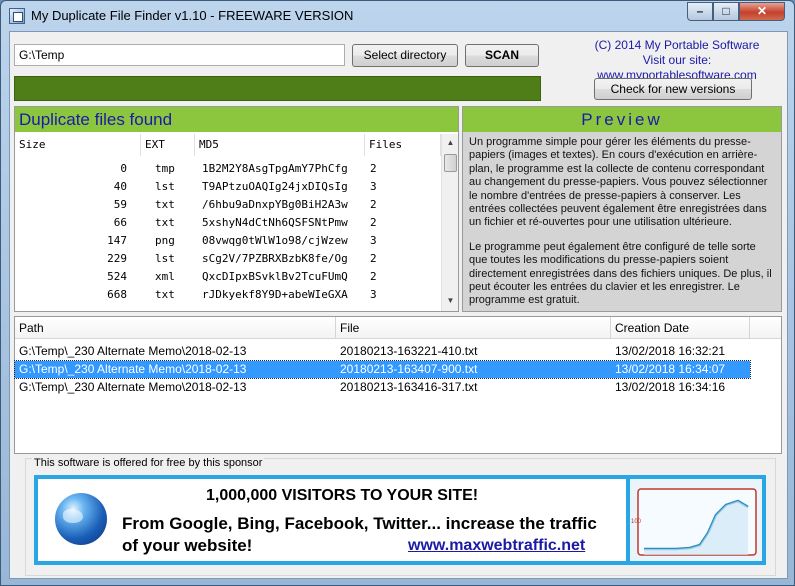 This screenshot has height=586, width=795. Describe the element at coordinates (120, 186) in the screenshot. I see `size-cell: 40` at that location.